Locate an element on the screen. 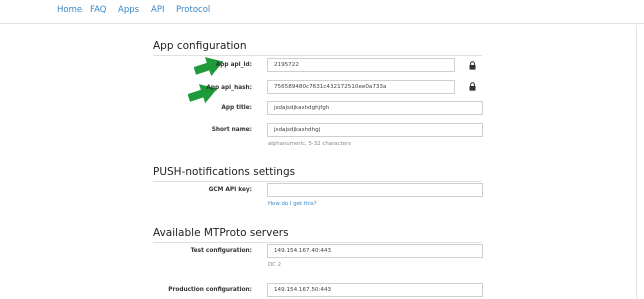 Image resolution: width=644 pixels, height=299 pixels. push-settings-title: PUSH-notifications settings is located at coordinates (224, 172).